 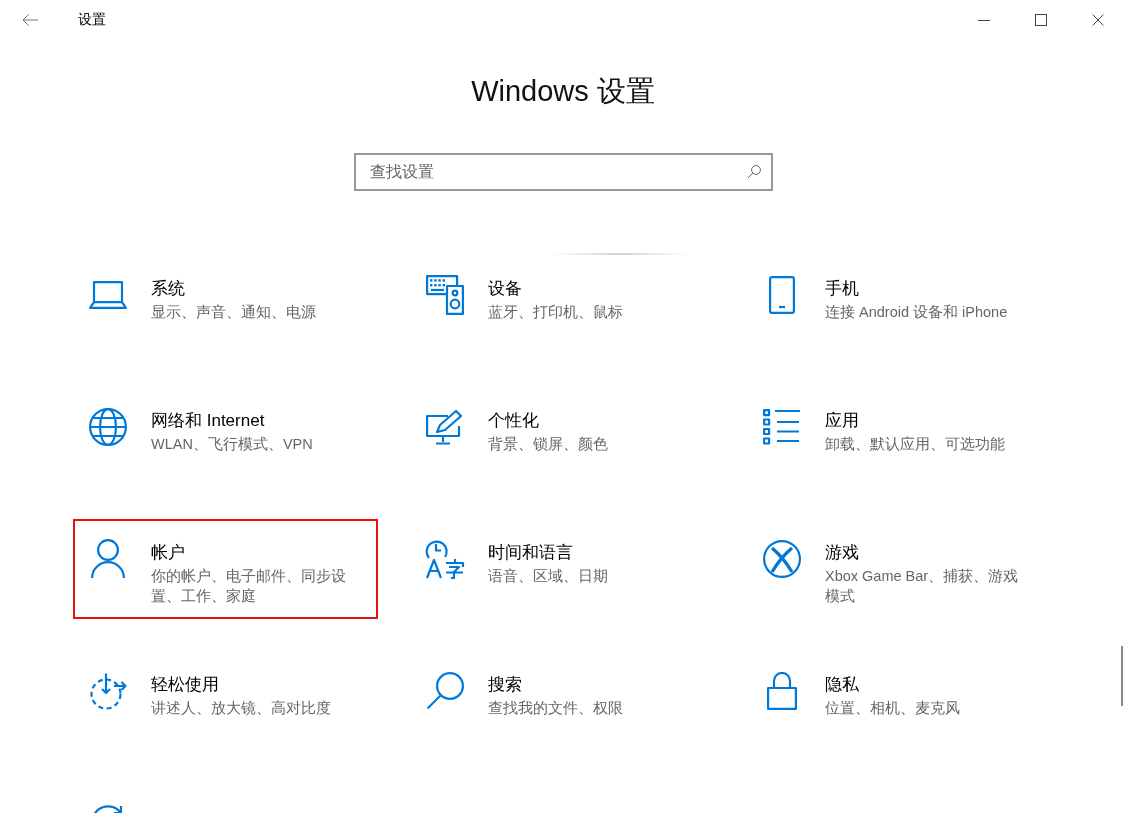 I want to click on tile-description: WLAN、飞行模式、VPN, so click(x=232, y=444).